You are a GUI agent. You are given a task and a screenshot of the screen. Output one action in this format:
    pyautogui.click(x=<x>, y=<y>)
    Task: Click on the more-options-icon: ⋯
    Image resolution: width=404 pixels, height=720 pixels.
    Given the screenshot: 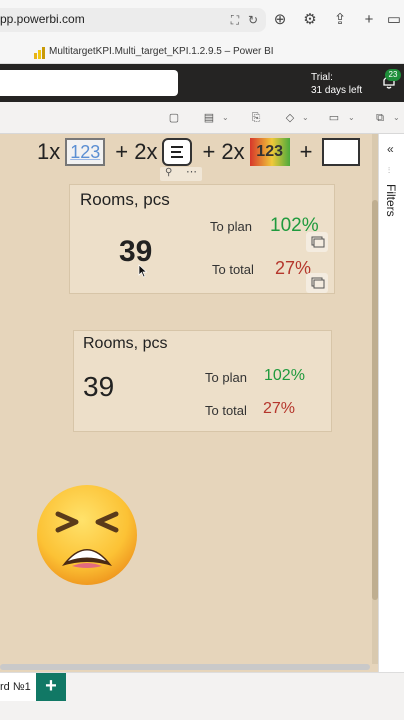 What is the action you would take?
    pyautogui.click(x=191, y=171)
    